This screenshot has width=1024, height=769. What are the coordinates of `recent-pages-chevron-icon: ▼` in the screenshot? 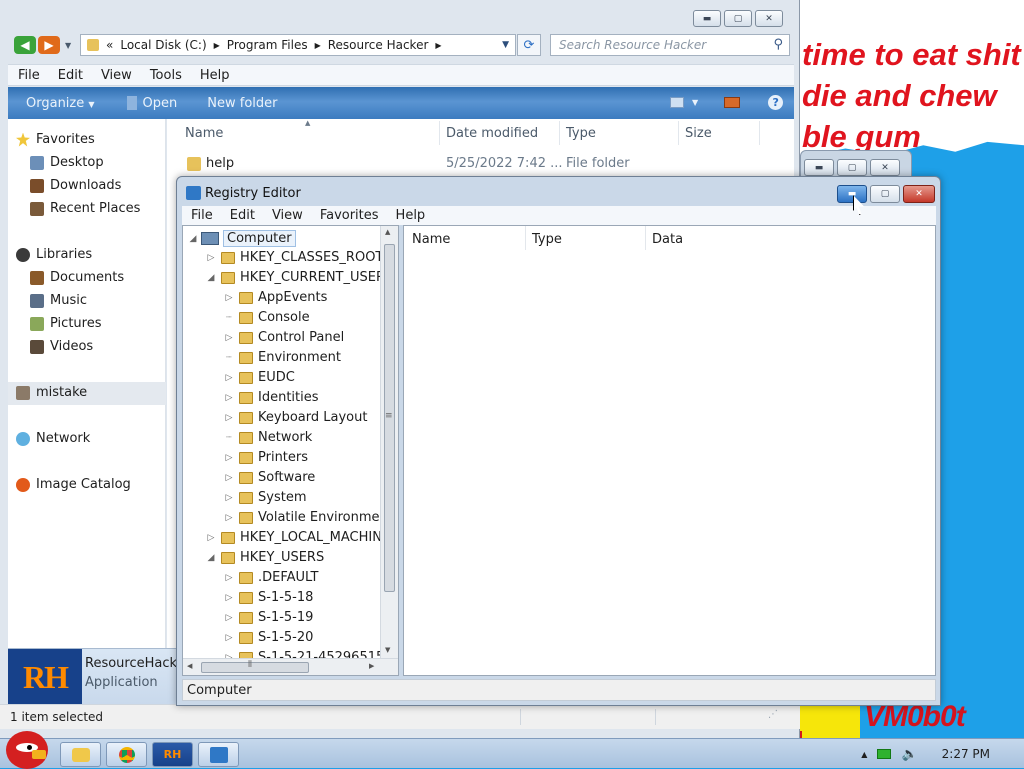 It's located at (70, 45).